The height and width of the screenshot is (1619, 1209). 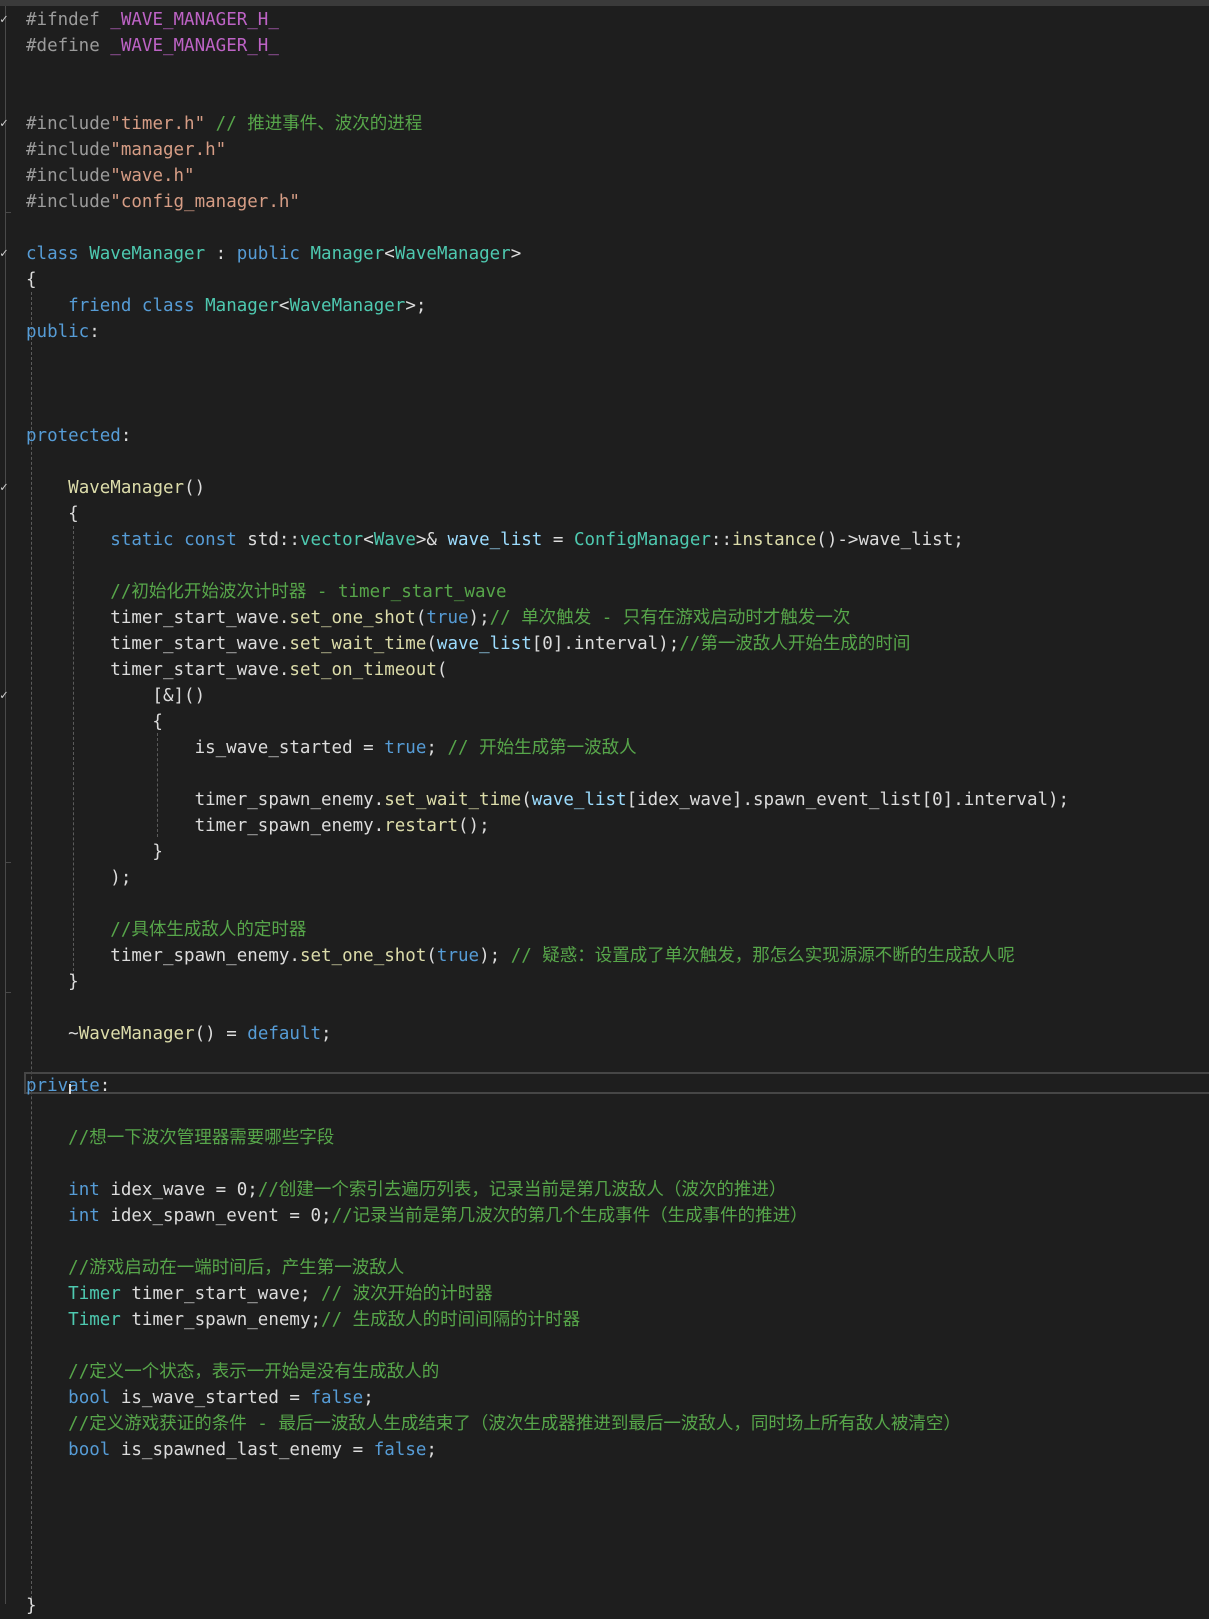 What do you see at coordinates (604, 488) in the screenshot?
I see `code-line: ✓ WaveManager()` at bounding box center [604, 488].